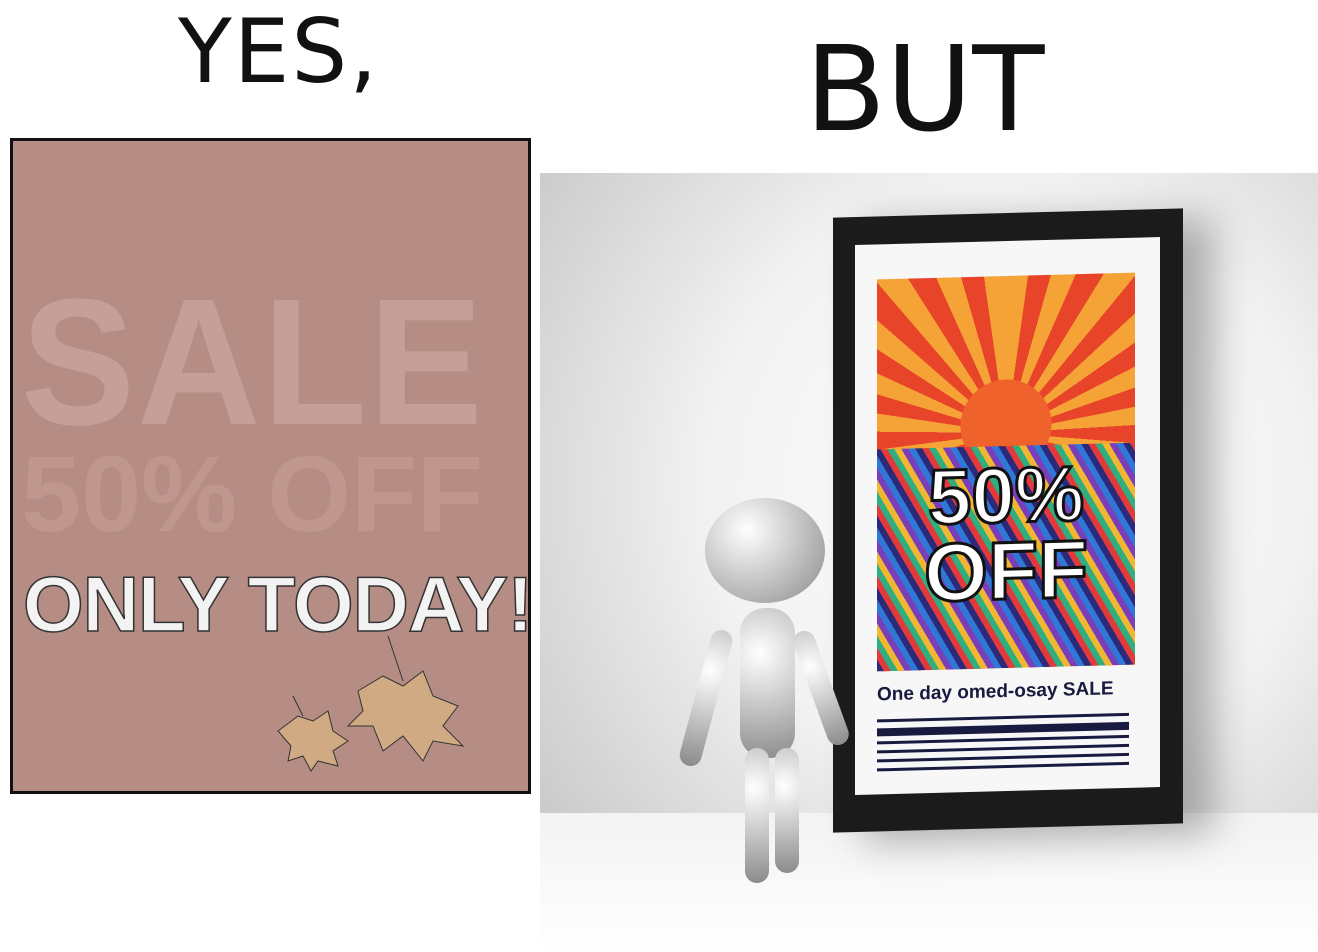 The height and width of the screenshot is (952, 1318). I want to click on headline-off: OFF, so click(1006, 571).